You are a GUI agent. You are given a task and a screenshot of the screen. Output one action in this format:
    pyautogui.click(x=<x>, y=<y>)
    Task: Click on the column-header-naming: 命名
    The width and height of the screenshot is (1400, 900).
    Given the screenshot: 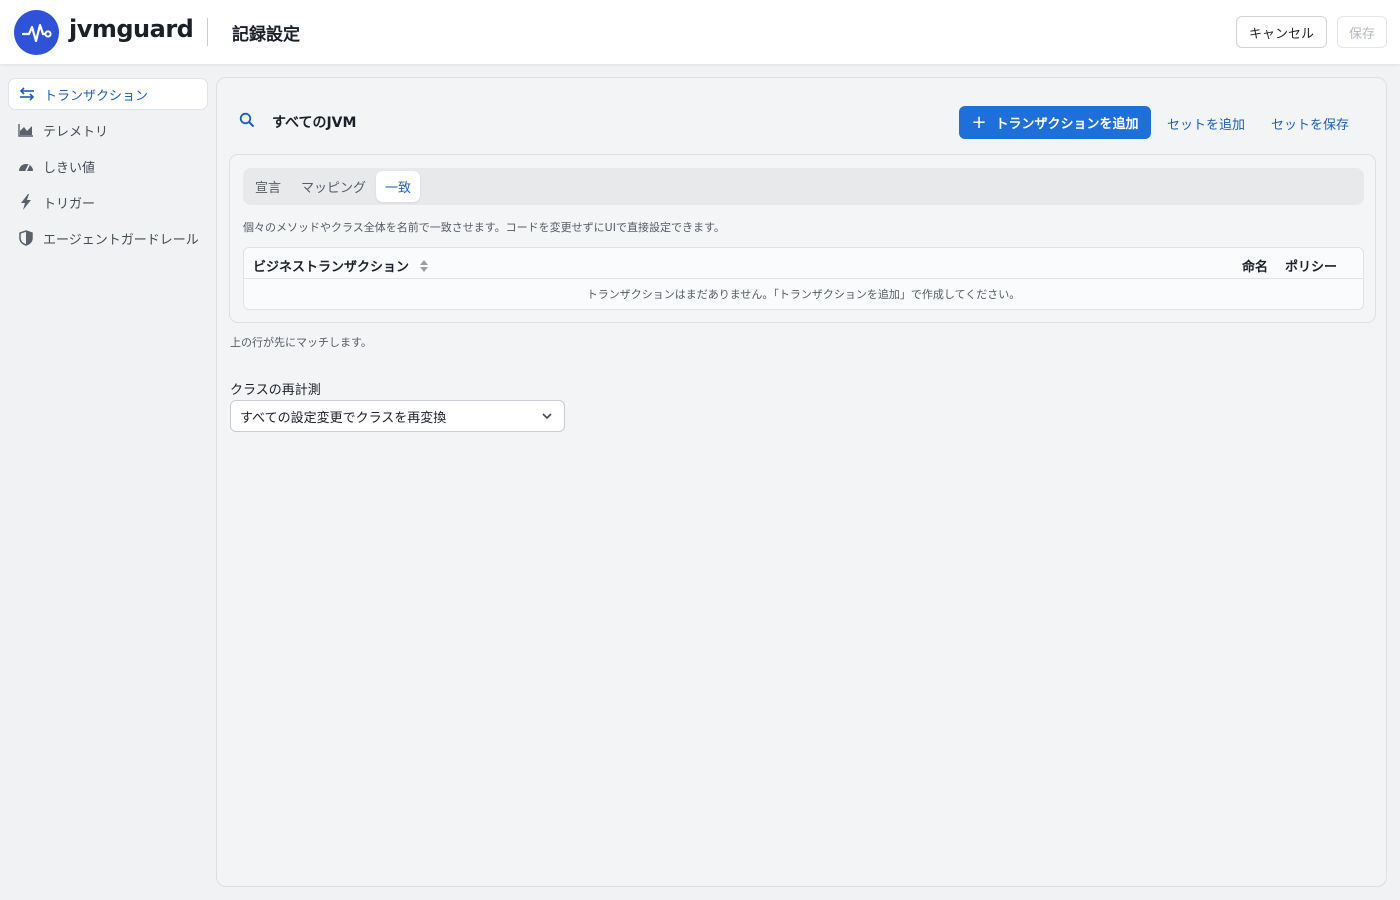 What is the action you would take?
    pyautogui.click(x=1255, y=267)
    